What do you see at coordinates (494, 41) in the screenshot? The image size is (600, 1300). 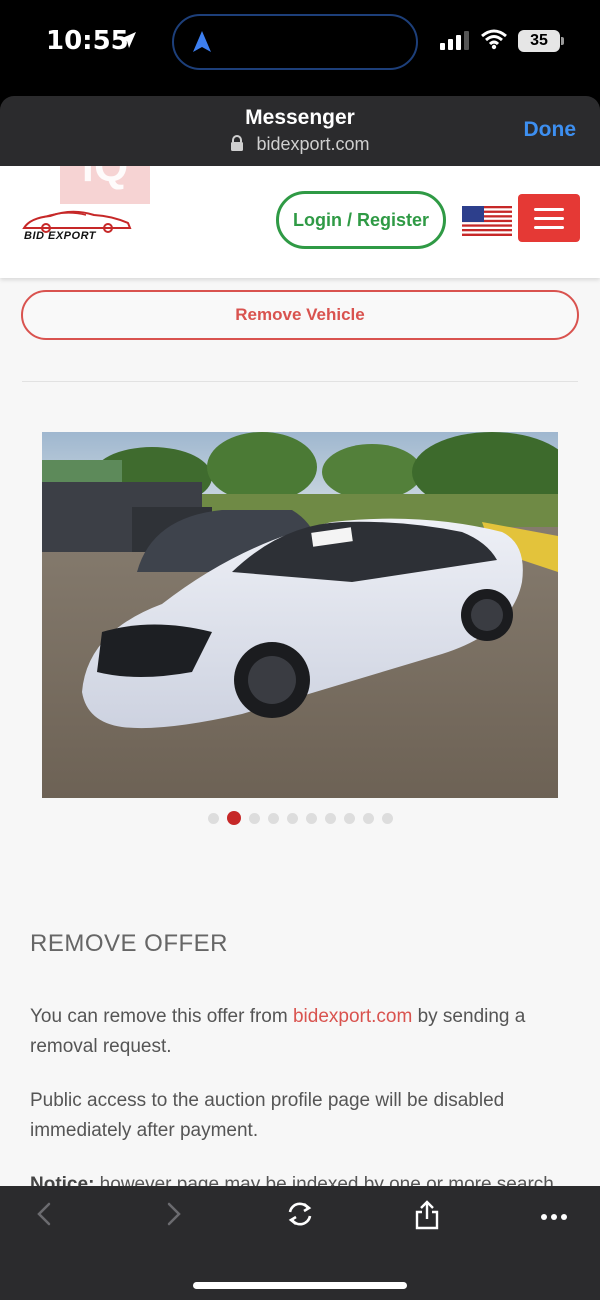 I see `wifi-icon` at bounding box center [494, 41].